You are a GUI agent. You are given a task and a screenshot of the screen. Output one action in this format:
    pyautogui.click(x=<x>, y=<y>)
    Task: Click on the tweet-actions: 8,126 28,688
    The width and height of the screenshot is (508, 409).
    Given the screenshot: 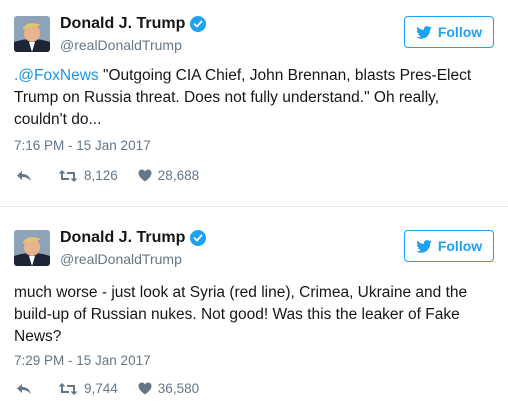 What is the action you would take?
    pyautogui.click(x=106, y=175)
    